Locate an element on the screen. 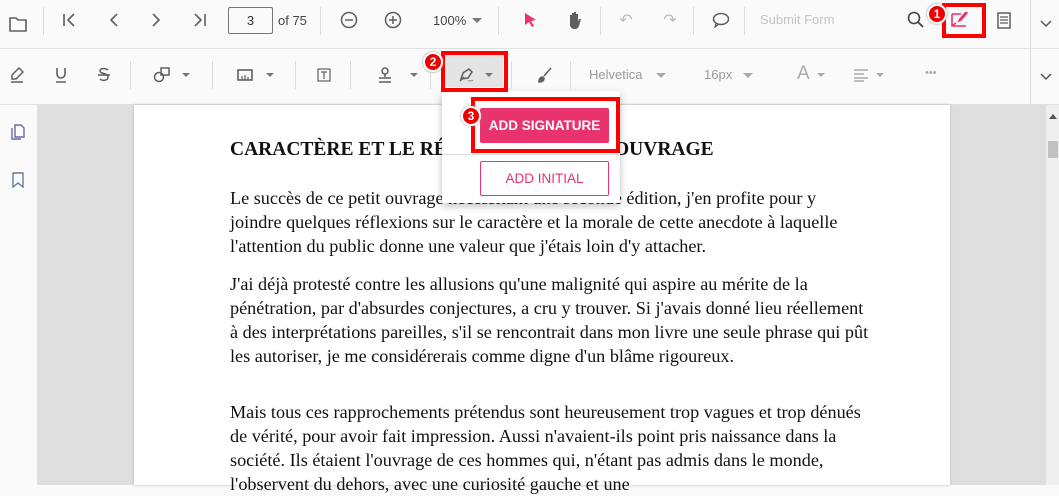  select-cursor-icon is located at coordinates (530, 20).